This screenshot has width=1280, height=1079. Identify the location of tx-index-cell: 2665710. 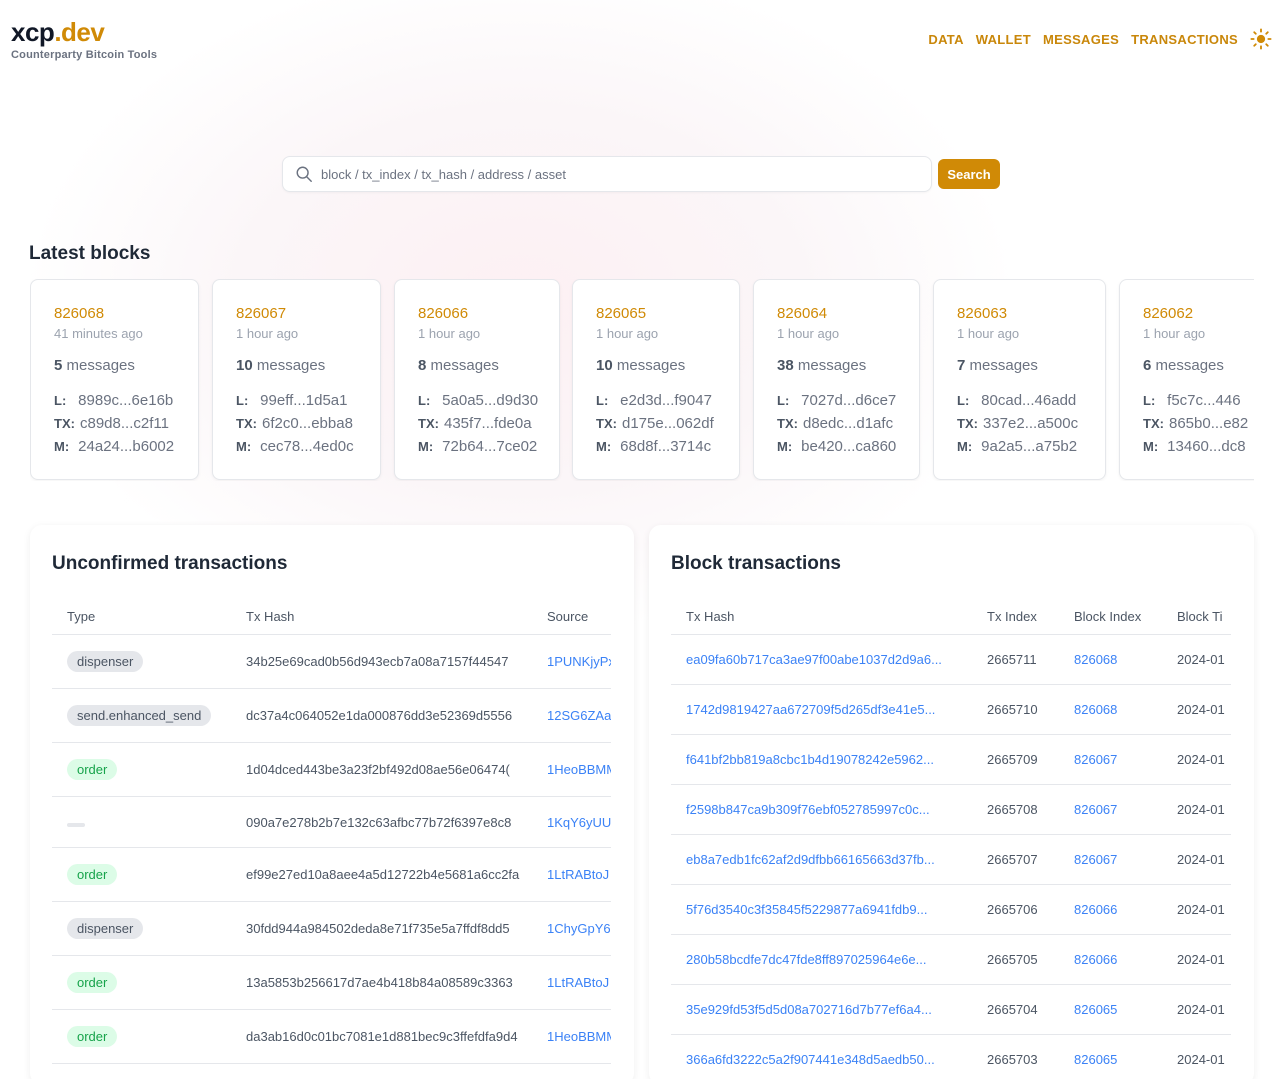
(1012, 709).